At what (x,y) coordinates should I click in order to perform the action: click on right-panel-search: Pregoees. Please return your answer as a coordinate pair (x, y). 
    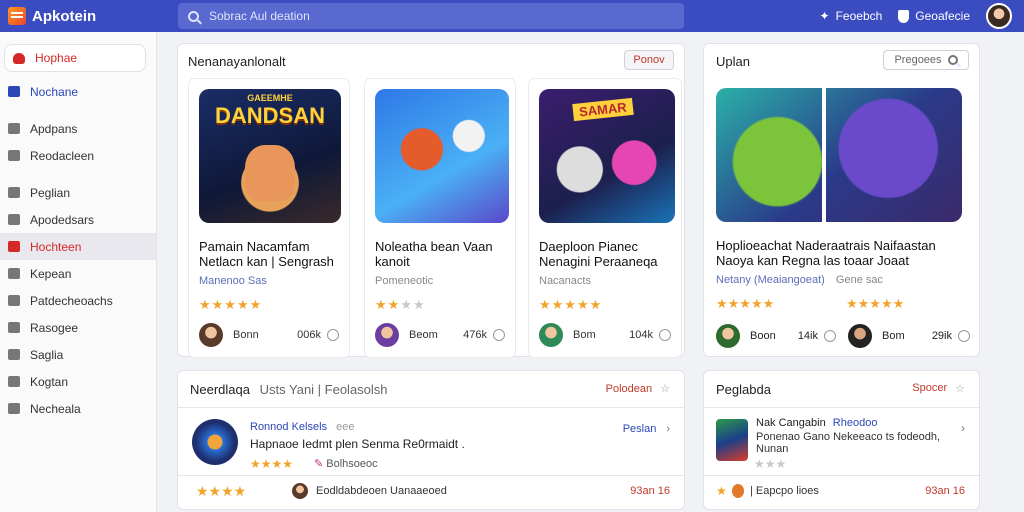
    Looking at the image, I should click on (926, 60).